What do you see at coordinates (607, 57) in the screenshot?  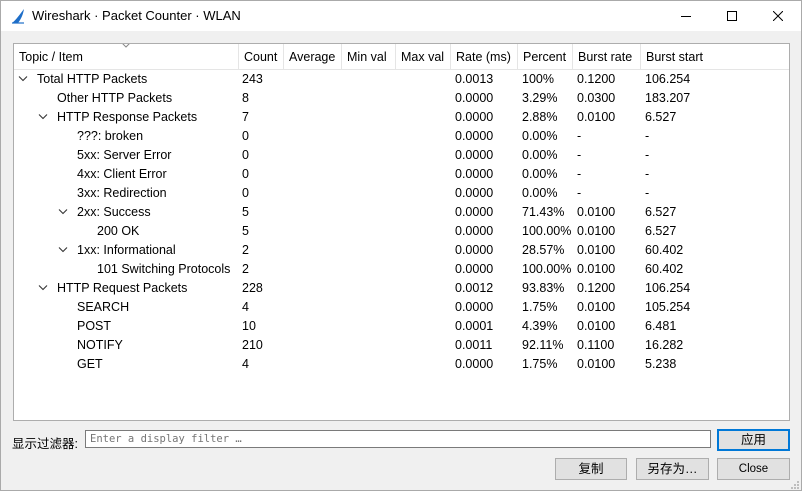 I see `column-header-burst-rate: Burst rate` at bounding box center [607, 57].